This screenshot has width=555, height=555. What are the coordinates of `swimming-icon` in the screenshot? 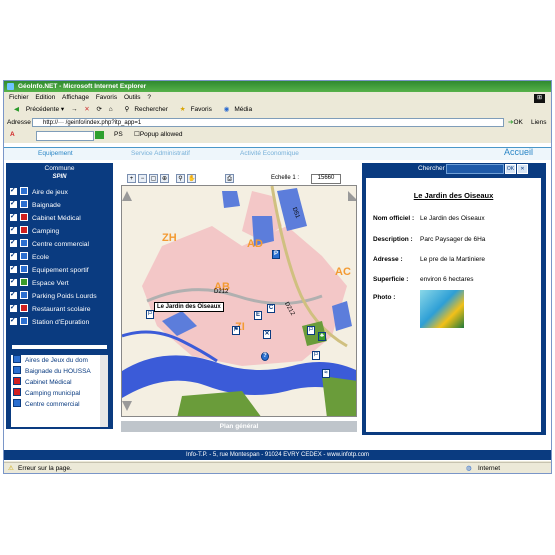 It's located at (17, 370).